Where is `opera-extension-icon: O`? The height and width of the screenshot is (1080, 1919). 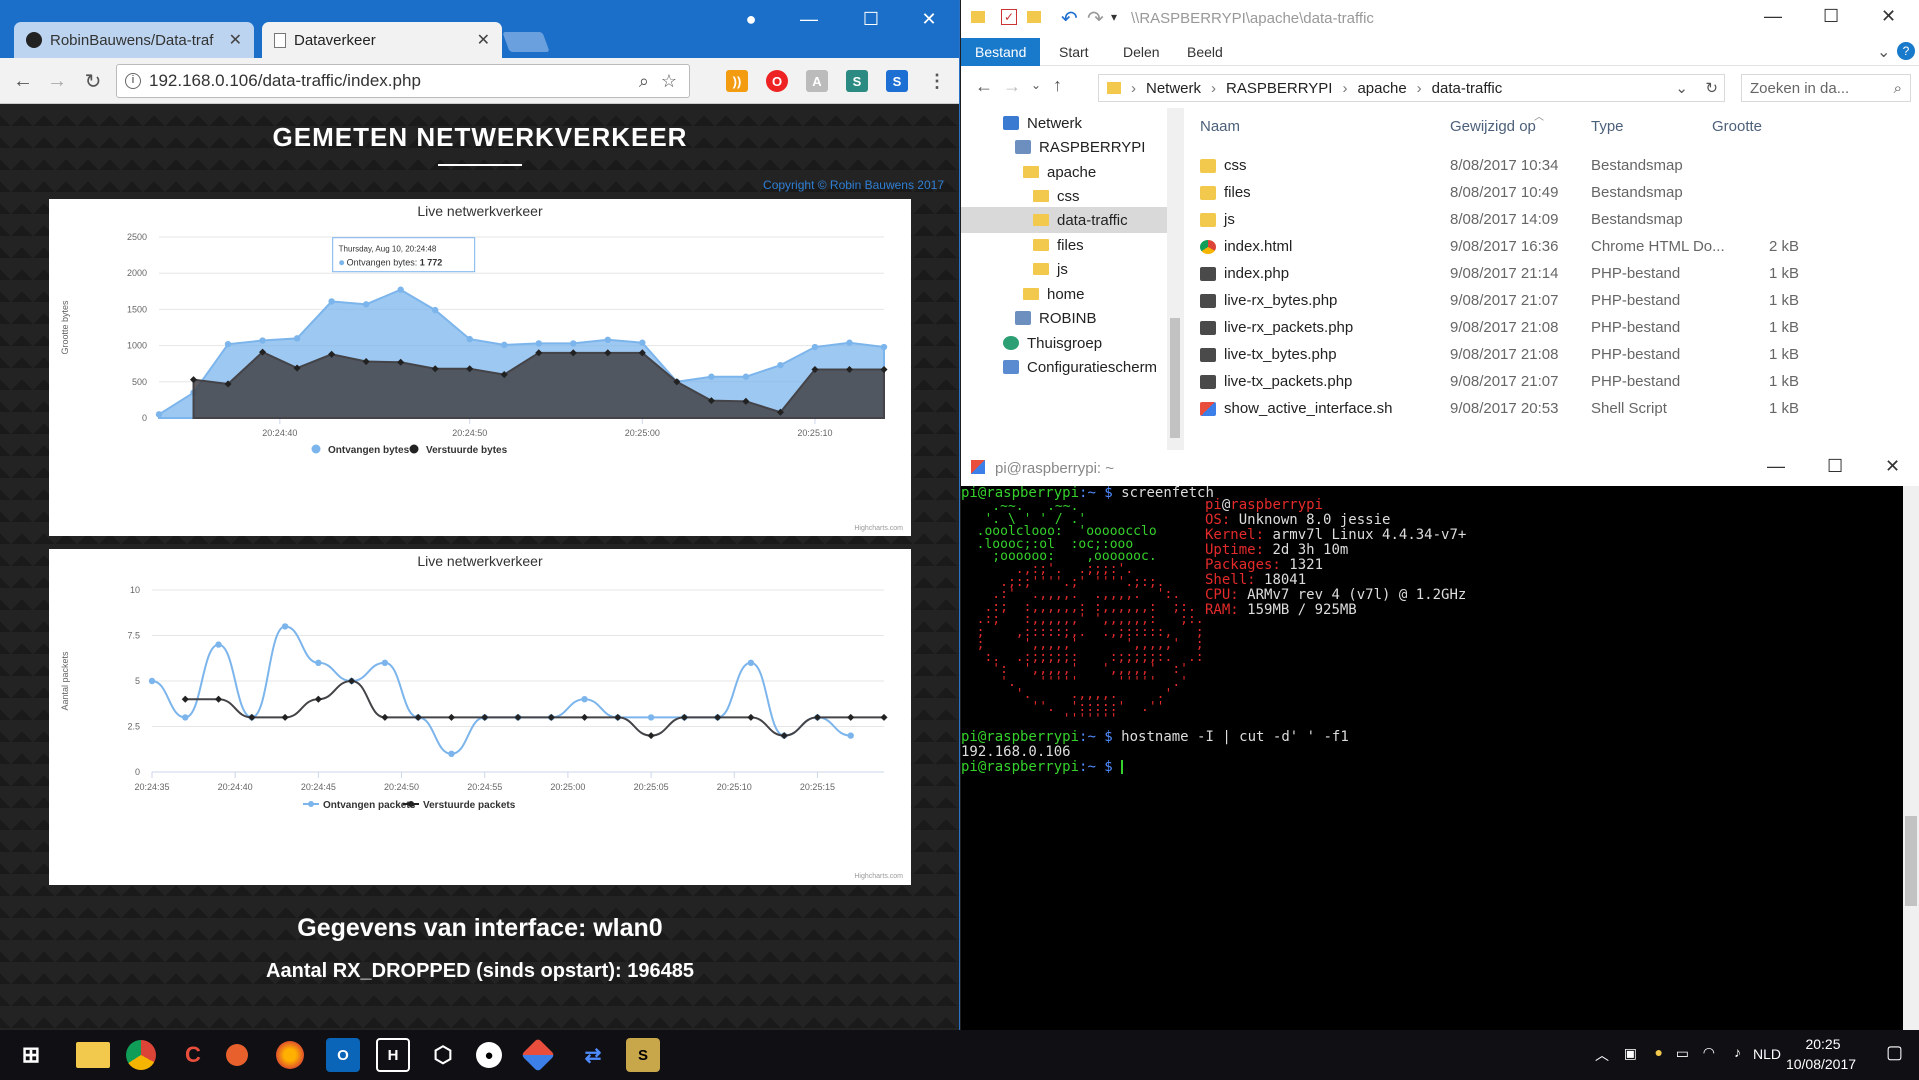
opera-extension-icon: O is located at coordinates (777, 81).